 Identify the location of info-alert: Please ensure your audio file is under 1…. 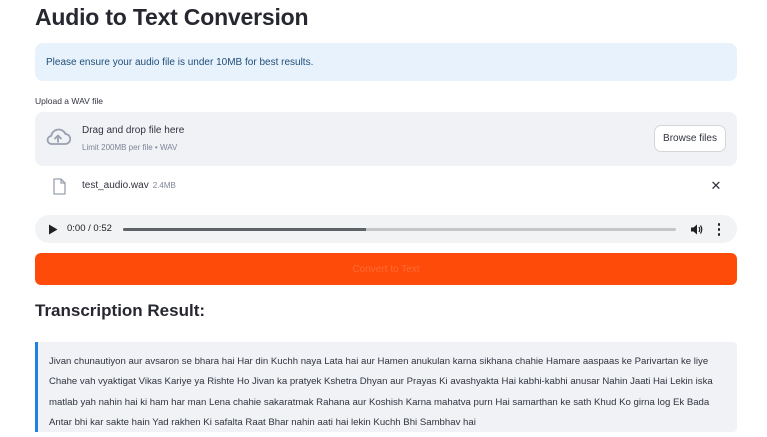
(386, 62).